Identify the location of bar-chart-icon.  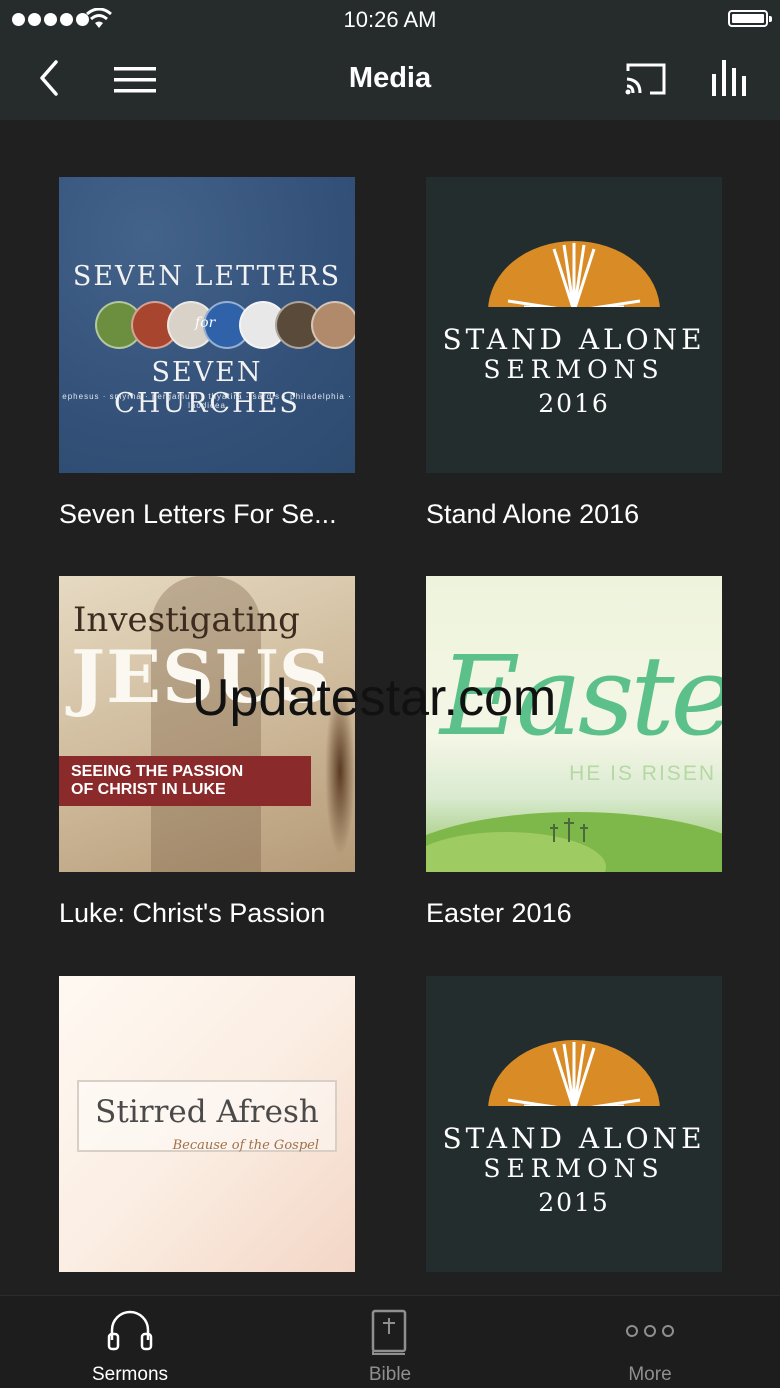
(729, 78).